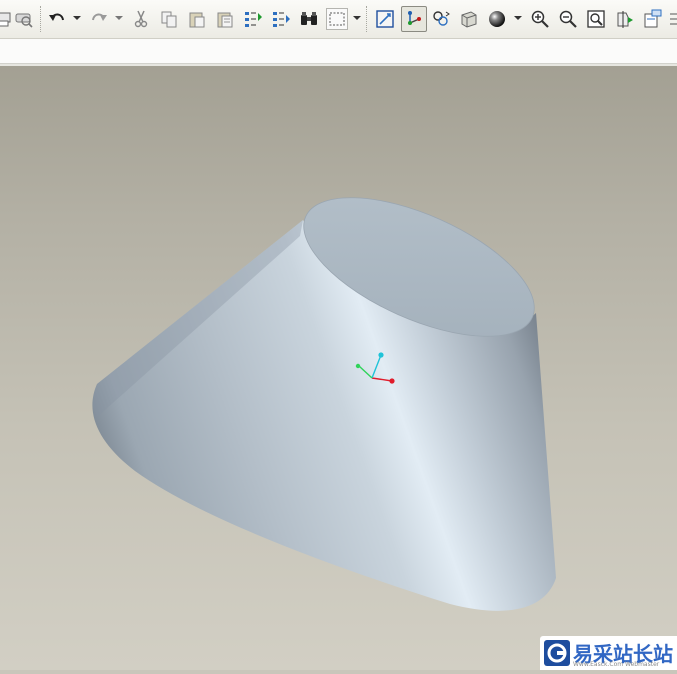 This screenshot has height=674, width=677. I want to click on zoom-in-button, so click(540, 19).